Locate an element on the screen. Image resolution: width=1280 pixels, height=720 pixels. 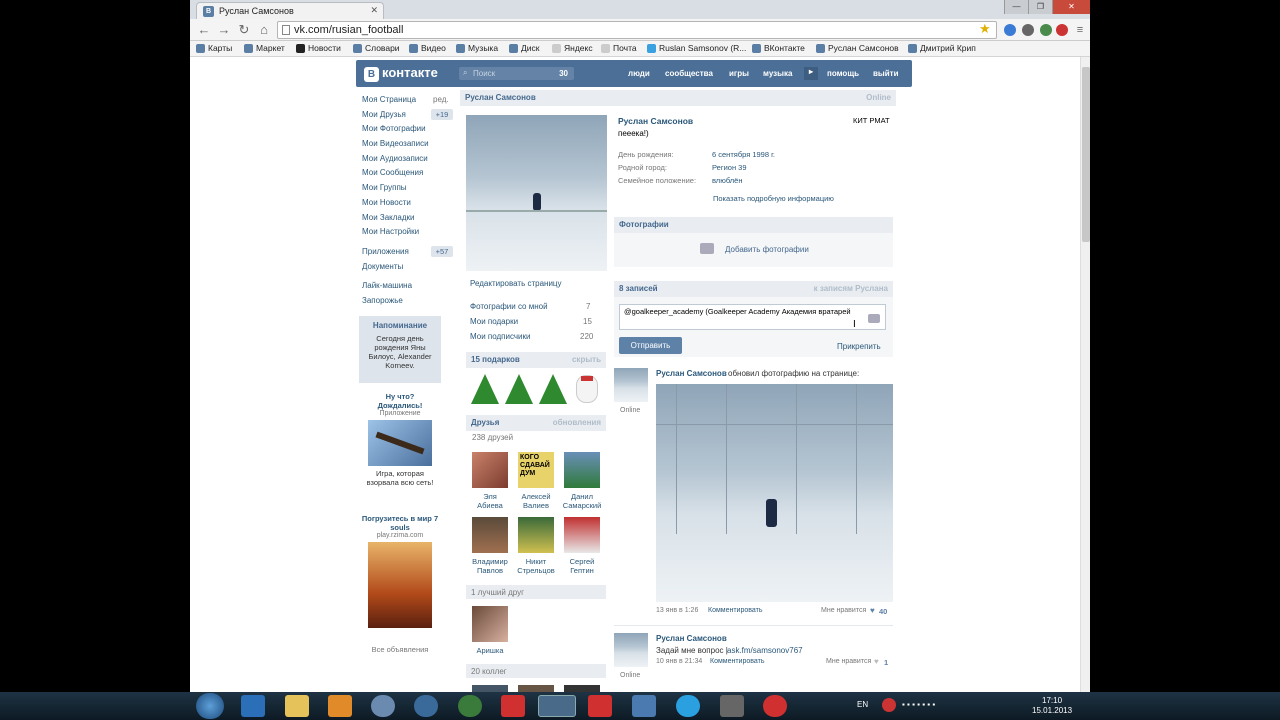
forward-icon: → is located at coordinates (224, 30).